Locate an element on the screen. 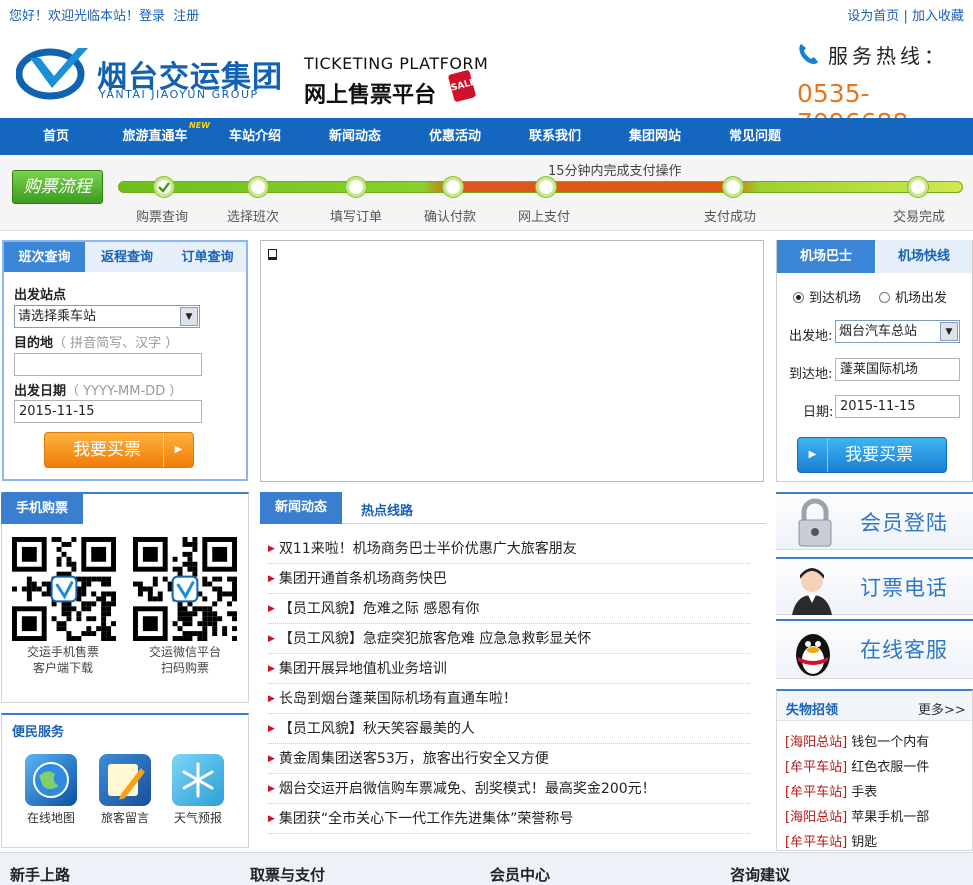 The width and height of the screenshot is (973, 885). sale-tag: SALE is located at coordinates (462, 86).